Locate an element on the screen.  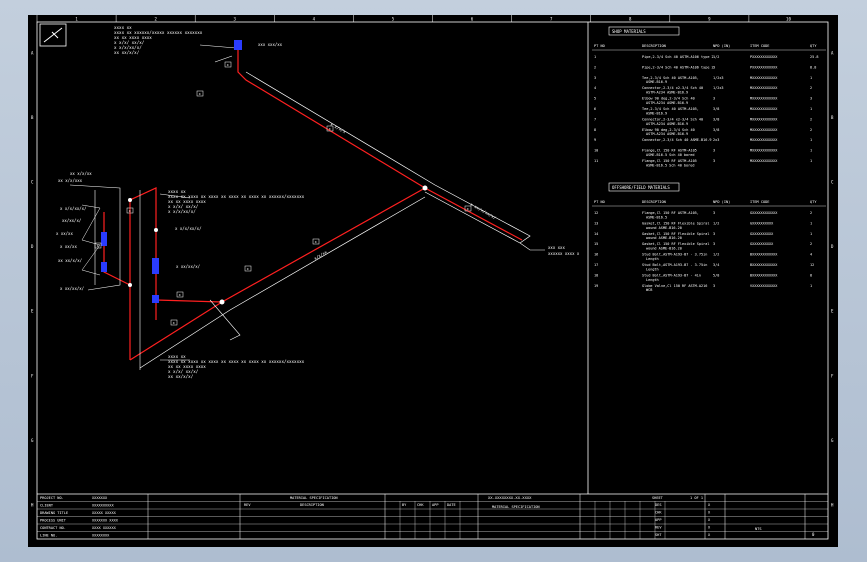
dimension-text: x x/x/xx/x/ is located at coordinates (188, 228).